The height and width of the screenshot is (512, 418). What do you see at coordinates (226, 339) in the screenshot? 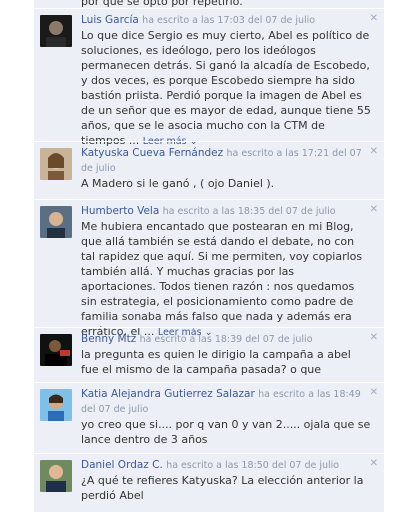
I see `timestamp: ha escrito a las 18:39 del 07 de julio` at bounding box center [226, 339].